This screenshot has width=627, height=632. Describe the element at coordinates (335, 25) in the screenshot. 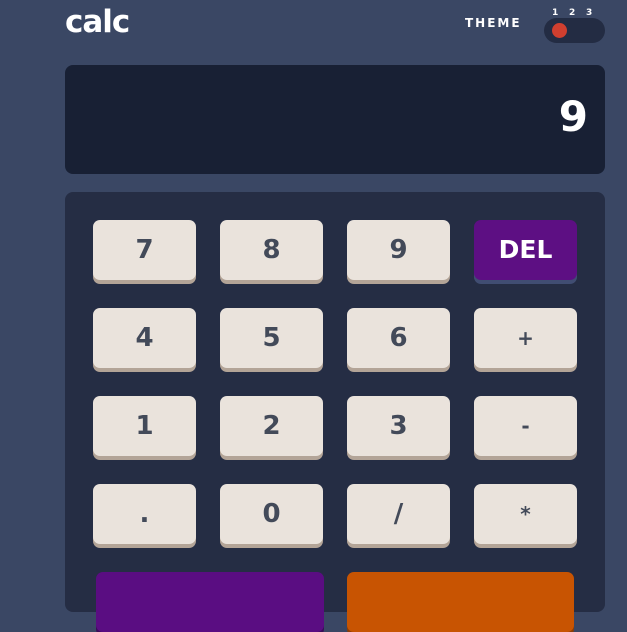

I see `header: calc THEME 1 2 3` at that location.